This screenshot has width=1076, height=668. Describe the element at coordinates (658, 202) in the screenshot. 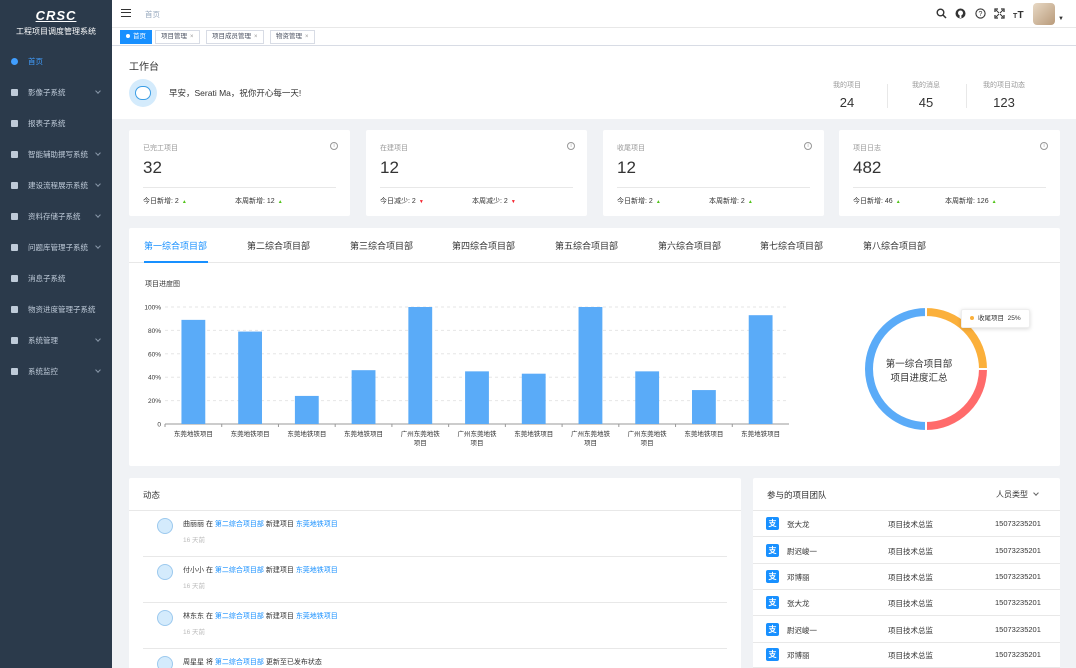

I see `trend-up-icon: ▲` at that location.